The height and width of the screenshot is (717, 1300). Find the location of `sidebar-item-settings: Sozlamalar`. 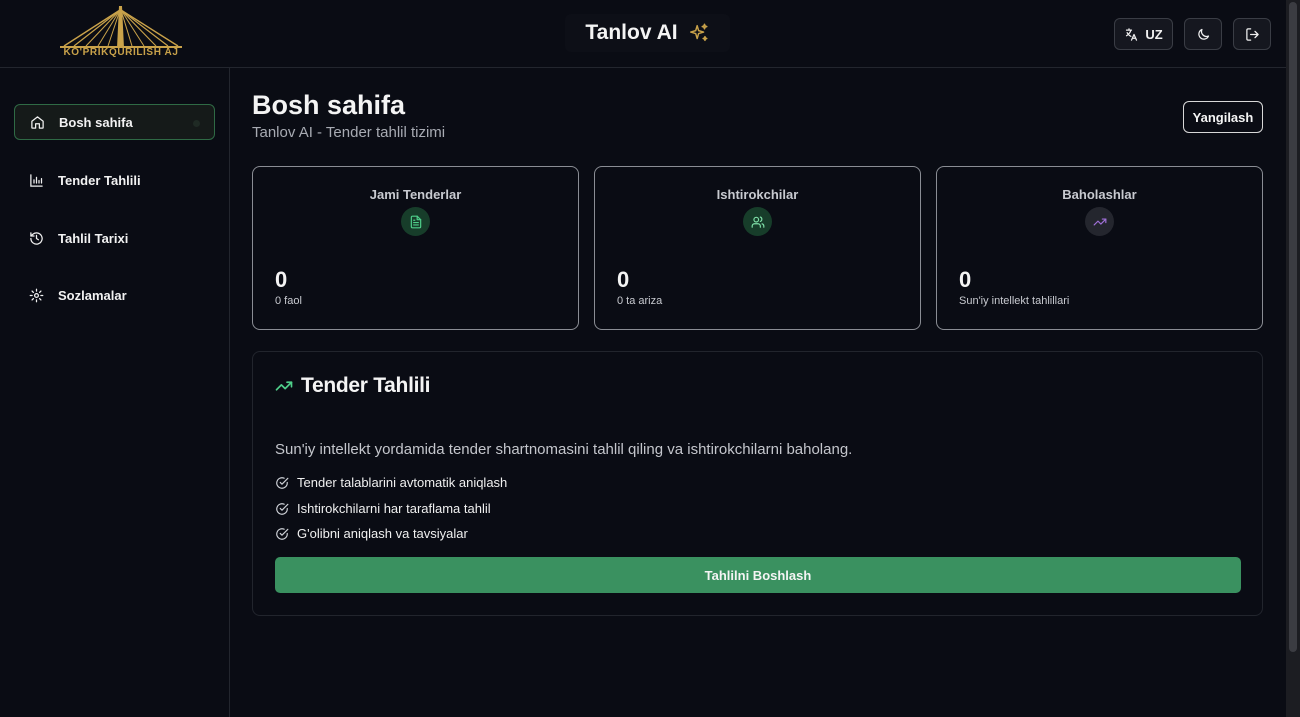

sidebar-item-settings: Sozlamalar is located at coordinates (114, 295).